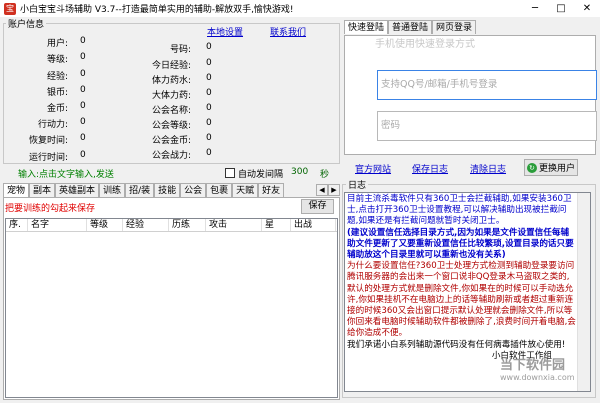  What do you see at coordinates (26, 23) in the screenshot?
I see `account-info-legend: 账户信息` at bounding box center [26, 23].